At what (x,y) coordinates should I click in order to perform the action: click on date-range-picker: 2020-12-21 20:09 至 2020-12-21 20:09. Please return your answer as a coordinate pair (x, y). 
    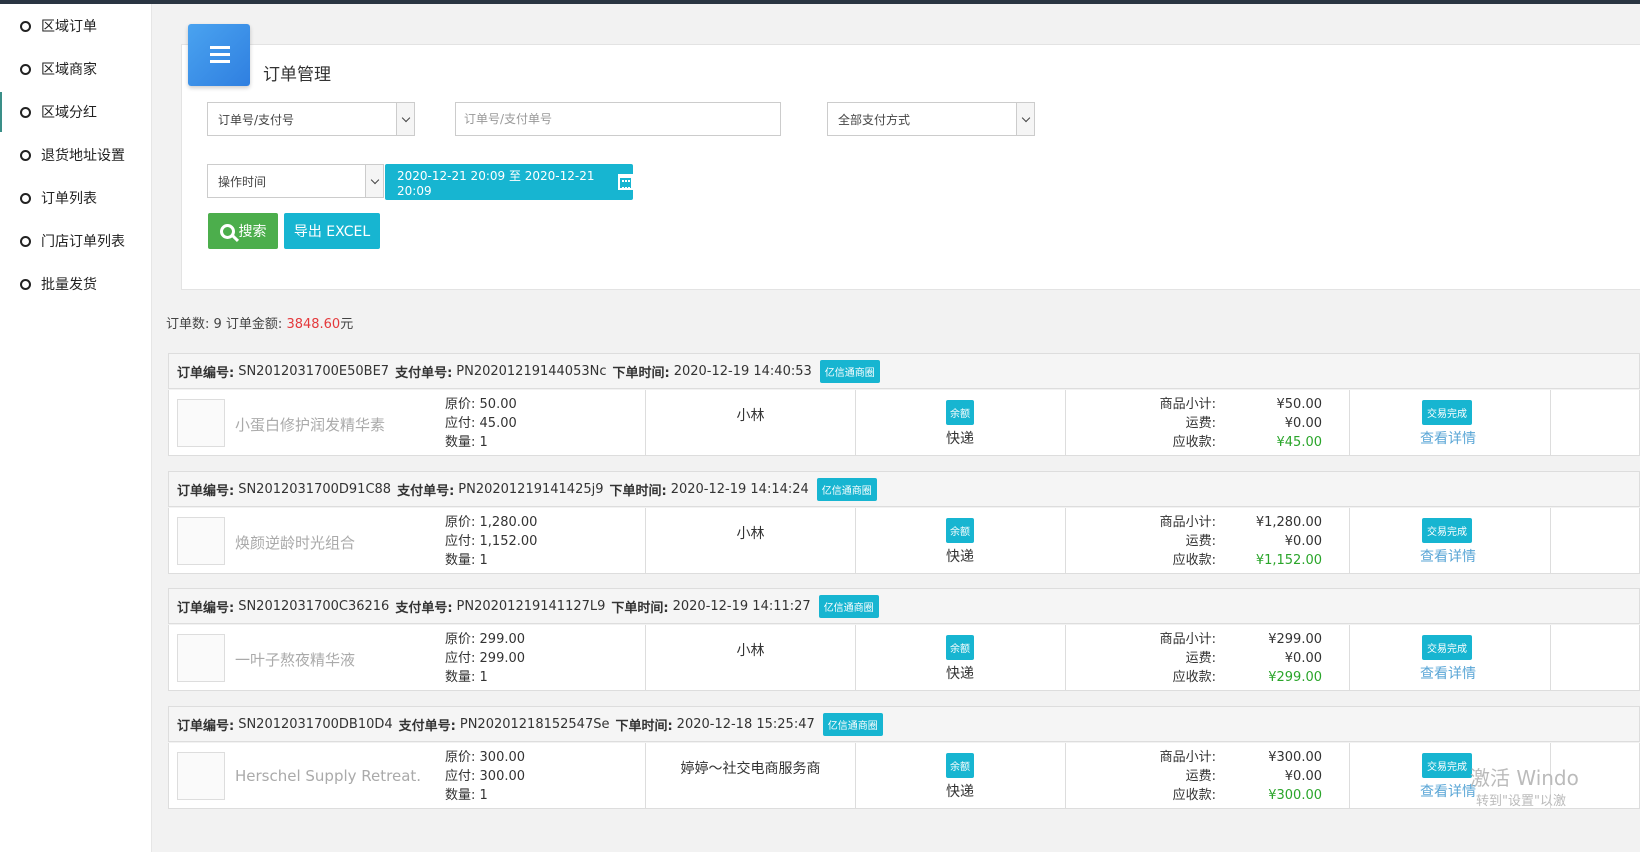
    Looking at the image, I should click on (509, 182).